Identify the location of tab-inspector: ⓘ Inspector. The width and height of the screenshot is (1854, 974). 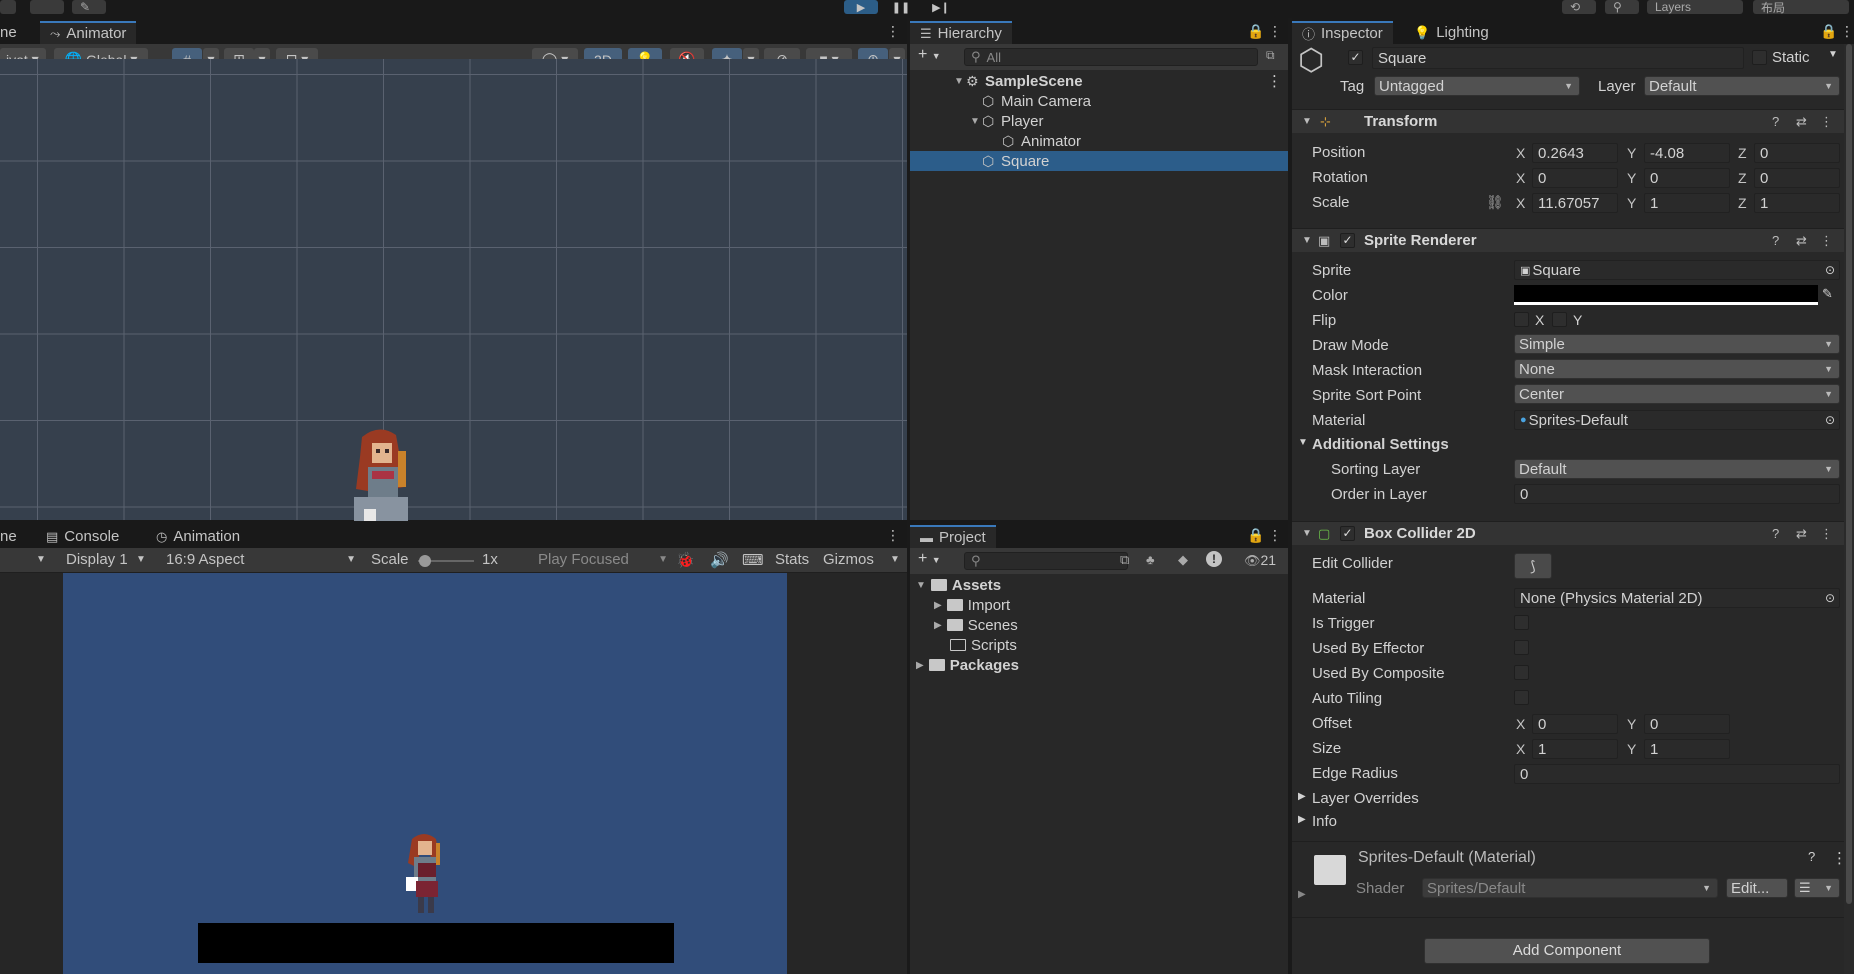
(1342, 32).